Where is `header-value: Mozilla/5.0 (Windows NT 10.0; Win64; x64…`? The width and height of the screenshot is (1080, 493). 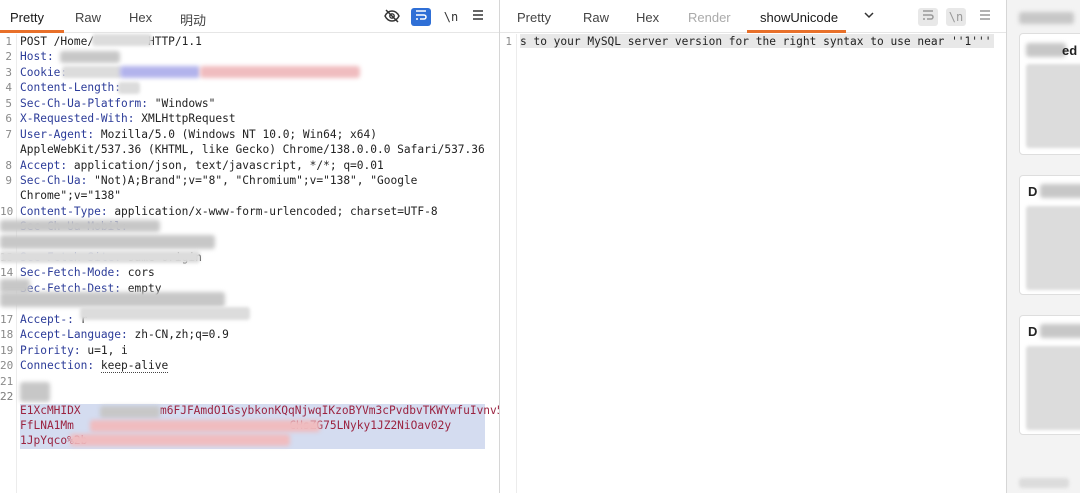
header-value: Mozilla/5.0 (Windows NT 10.0; Win64; x64… is located at coordinates (238, 134).